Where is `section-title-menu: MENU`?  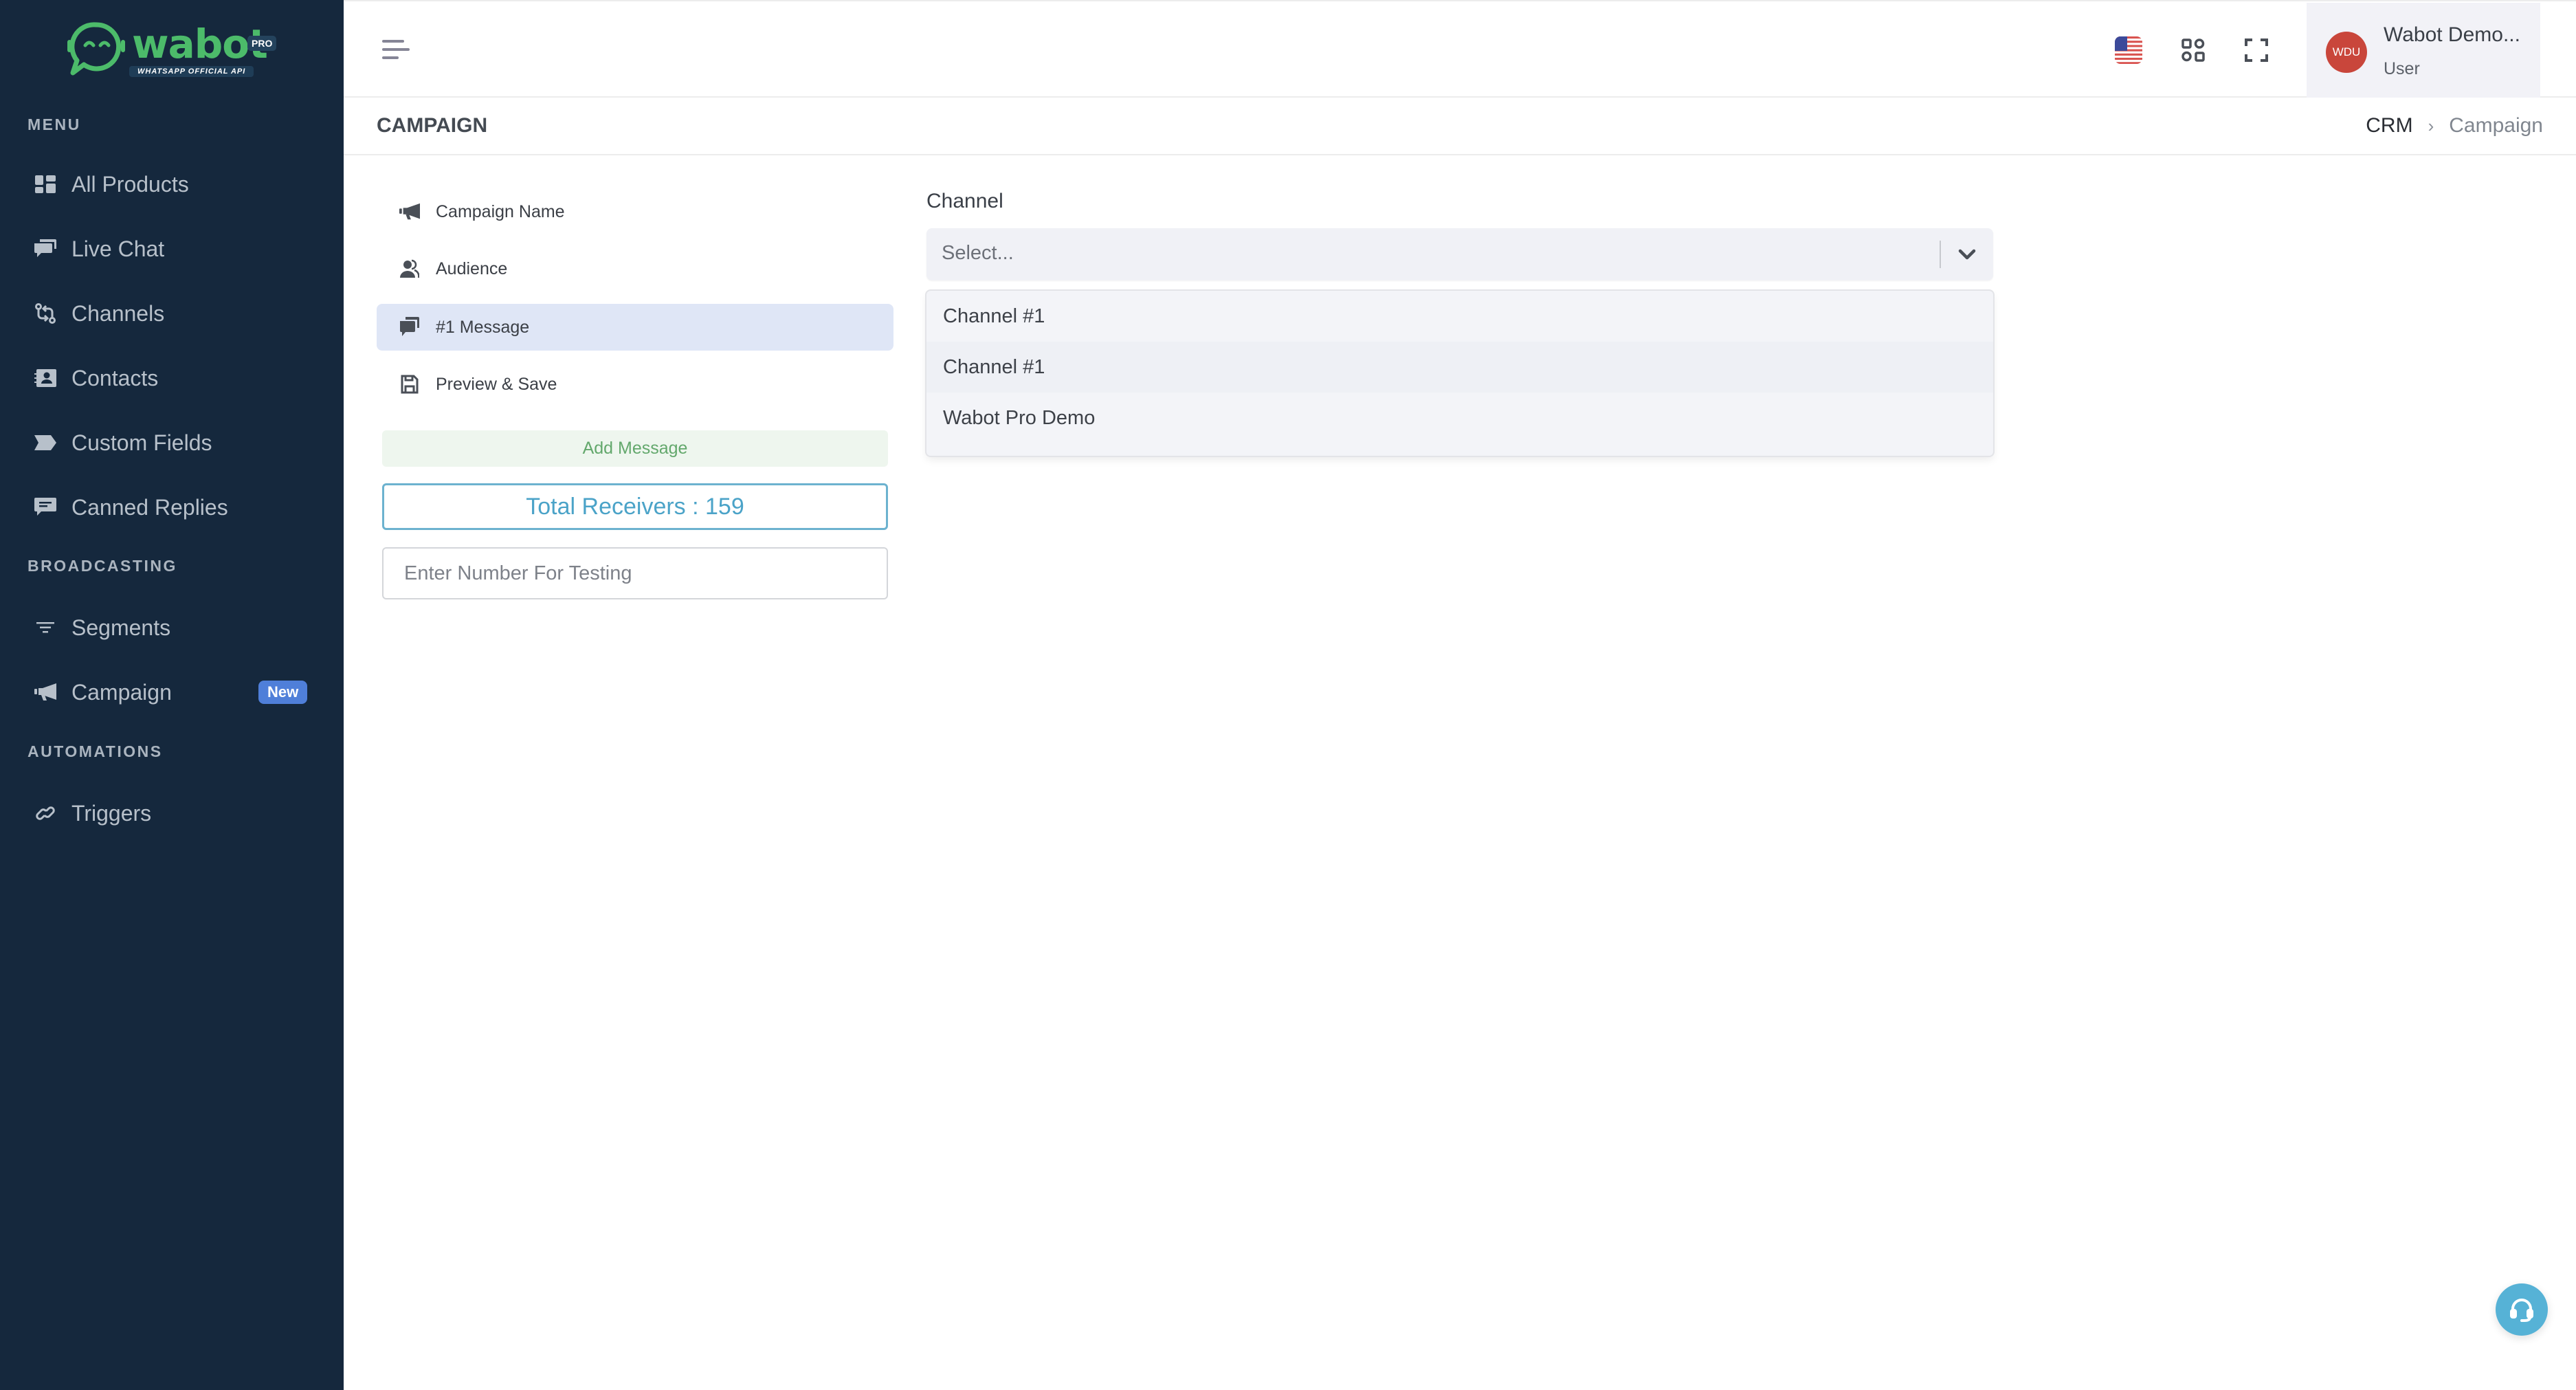
section-title-menu: MENU is located at coordinates (54, 124).